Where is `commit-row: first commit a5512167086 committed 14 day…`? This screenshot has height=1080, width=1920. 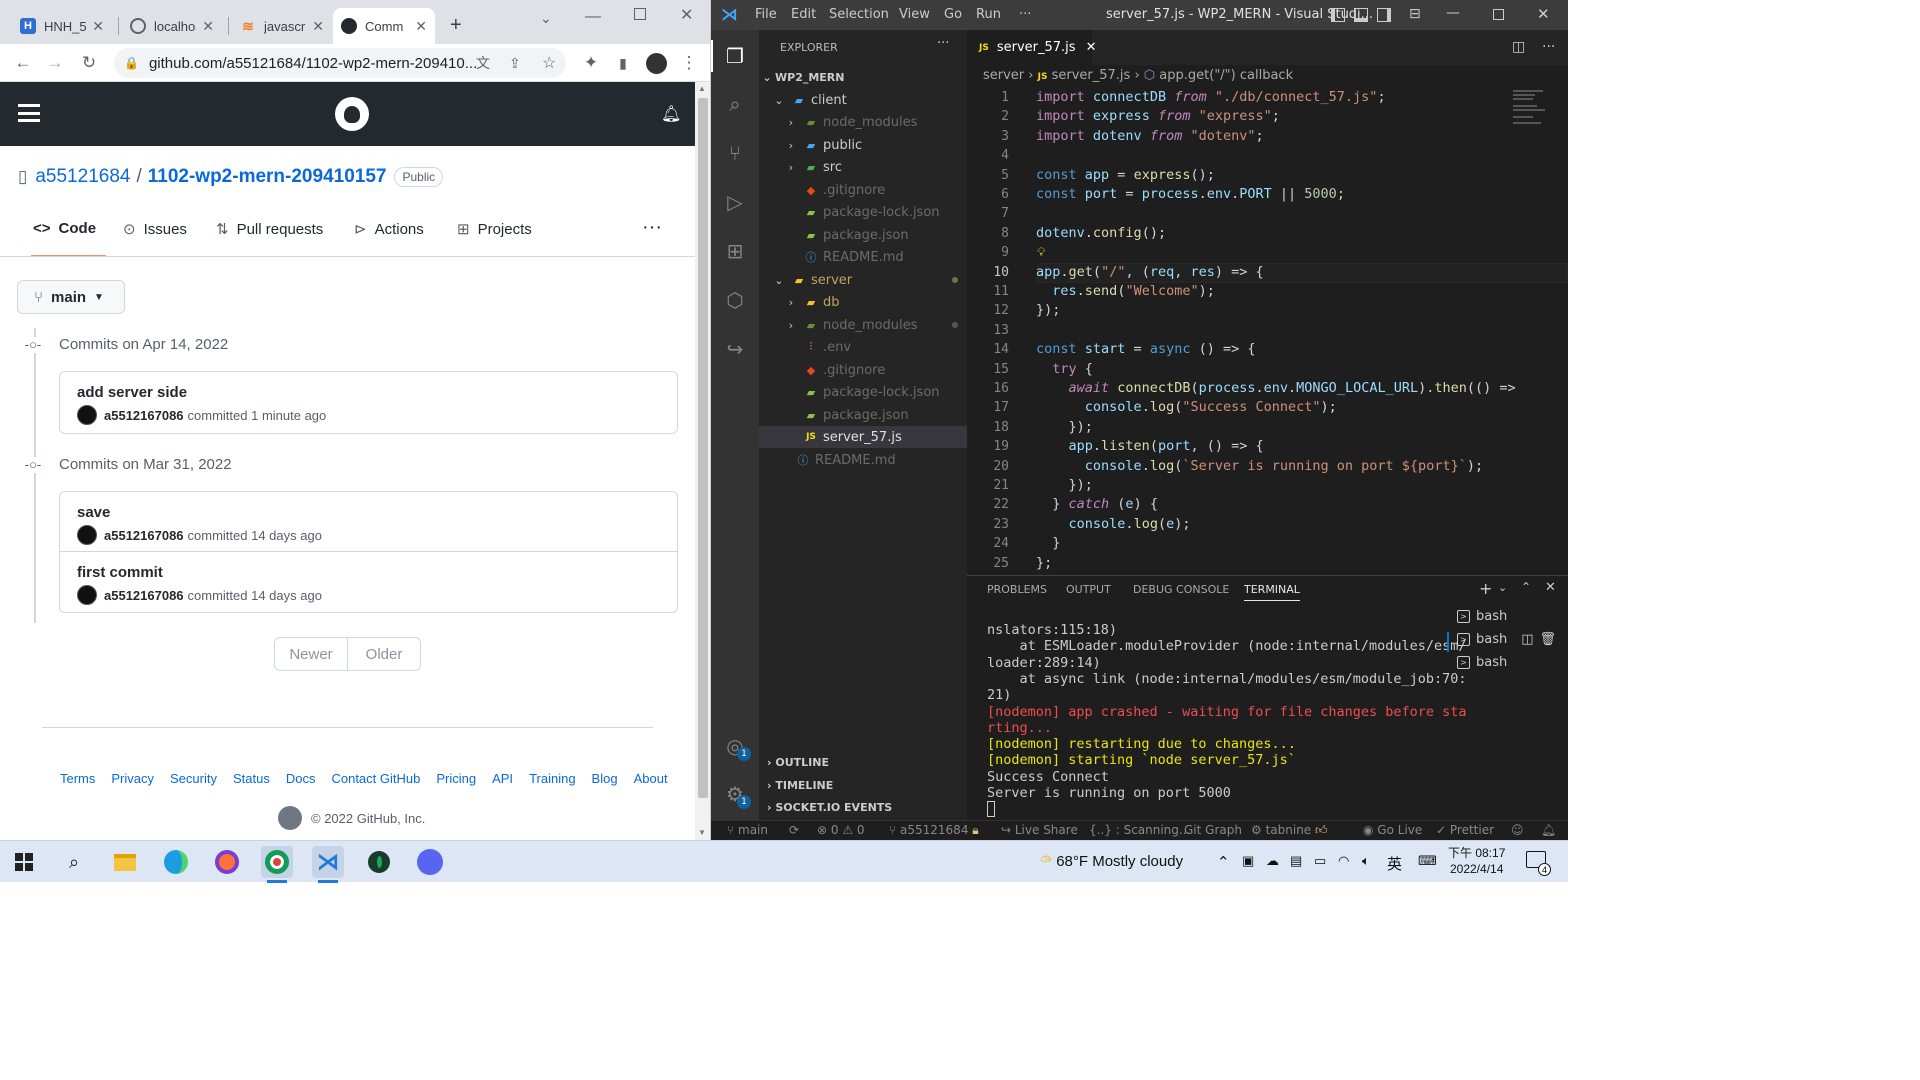 commit-row: first commit a5512167086 committed 14 day… is located at coordinates (368, 582).